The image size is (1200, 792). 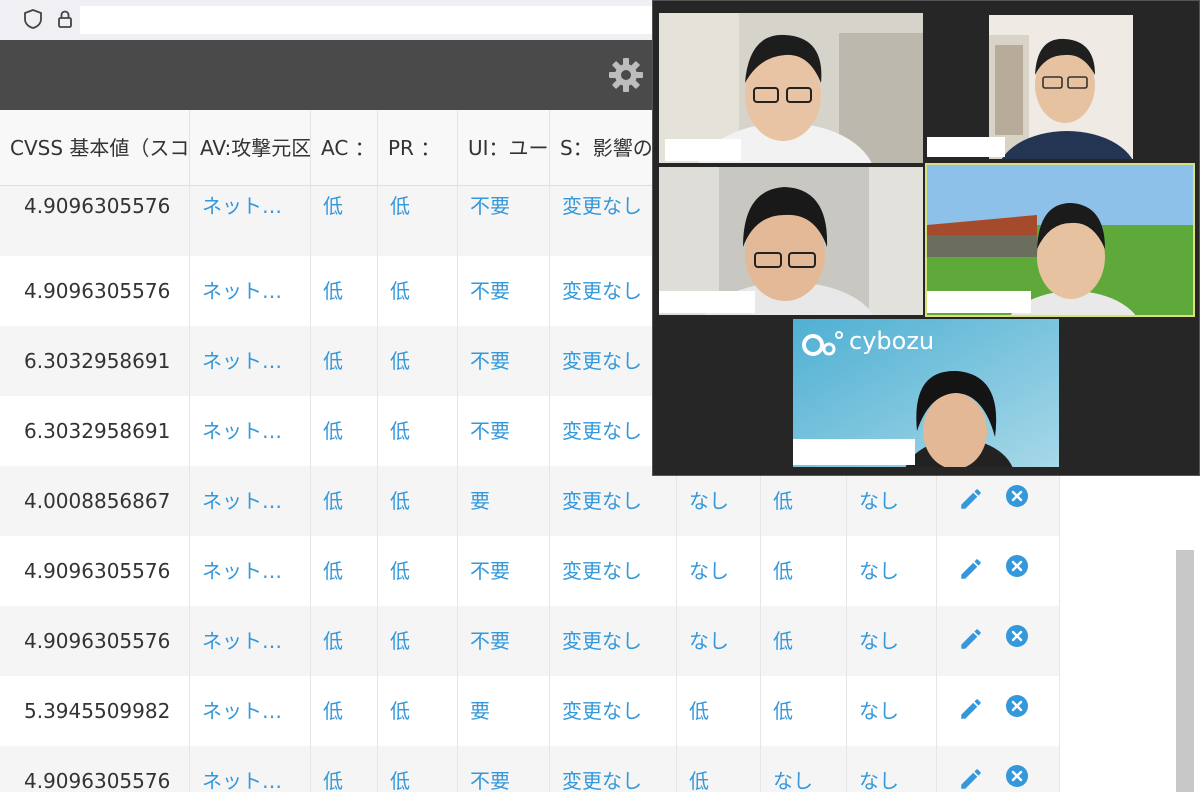 I want to click on vertical-scrollbar-thumb, so click(x=1185, y=671).